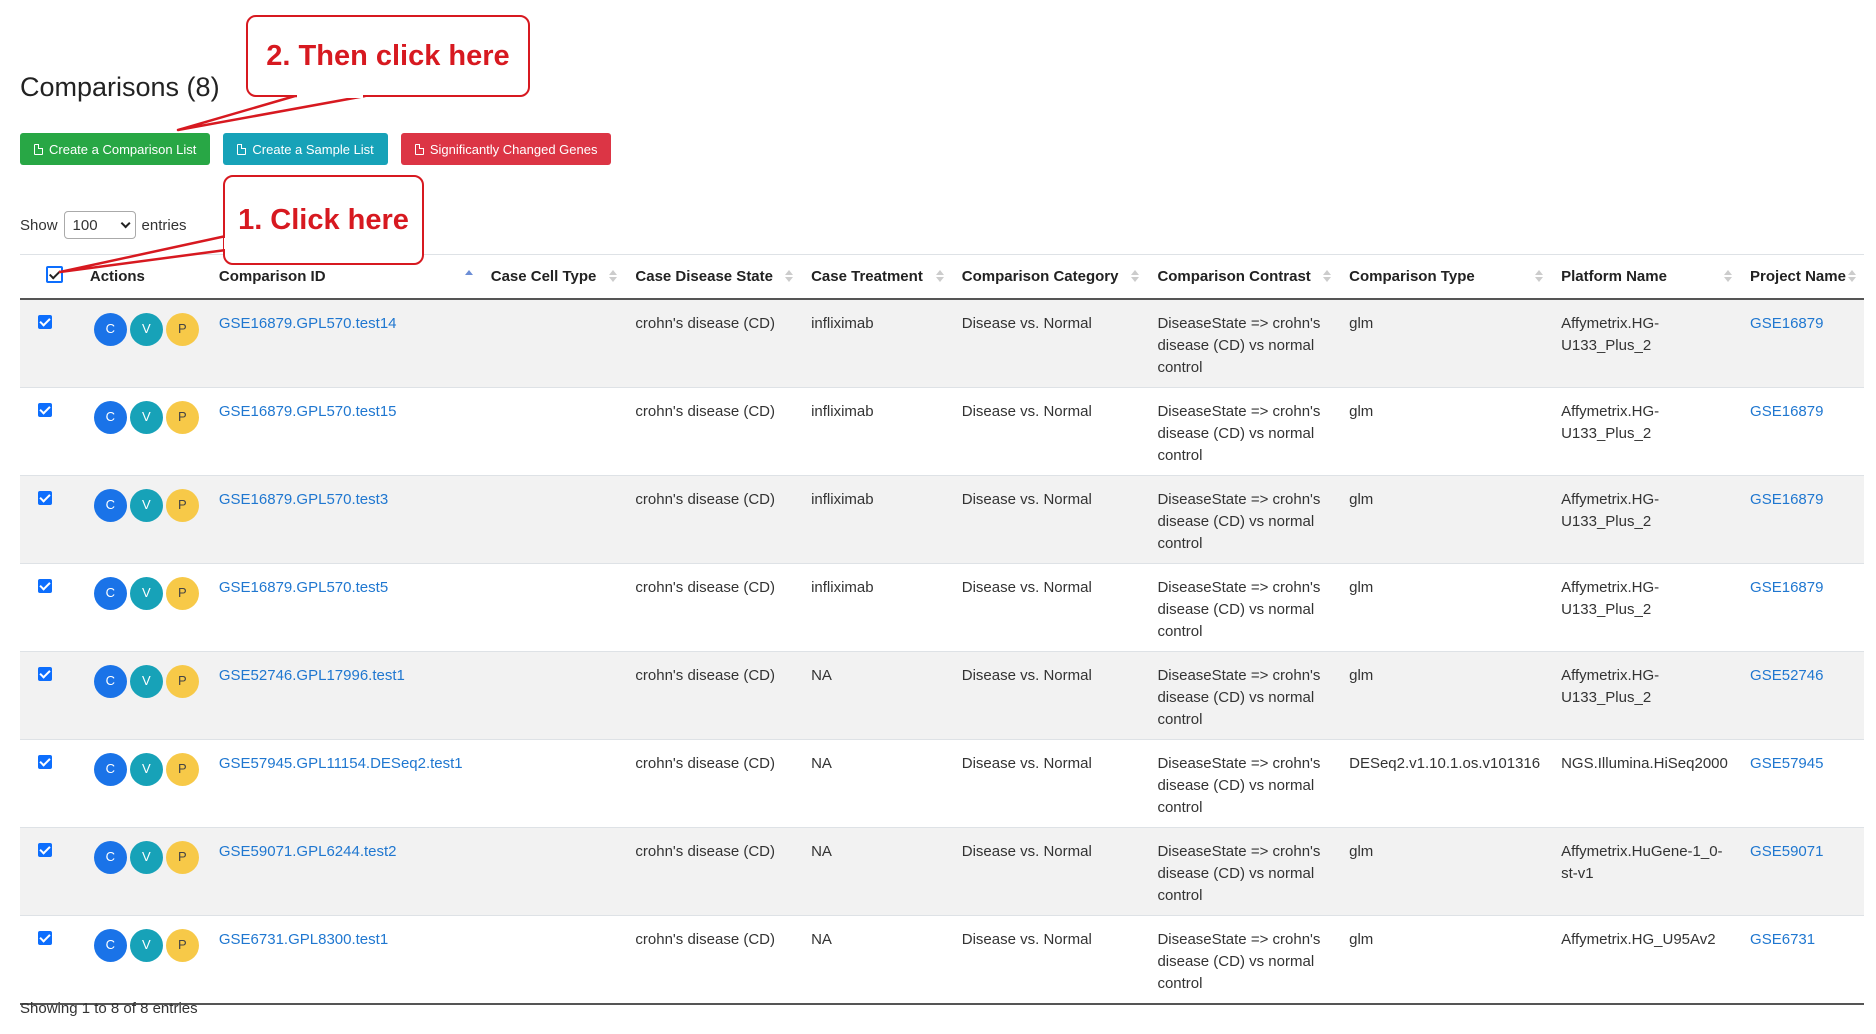 This screenshot has width=1876, height=1034. Describe the element at coordinates (1786, 851) in the screenshot. I see `project-name-link: GSE59071` at that location.